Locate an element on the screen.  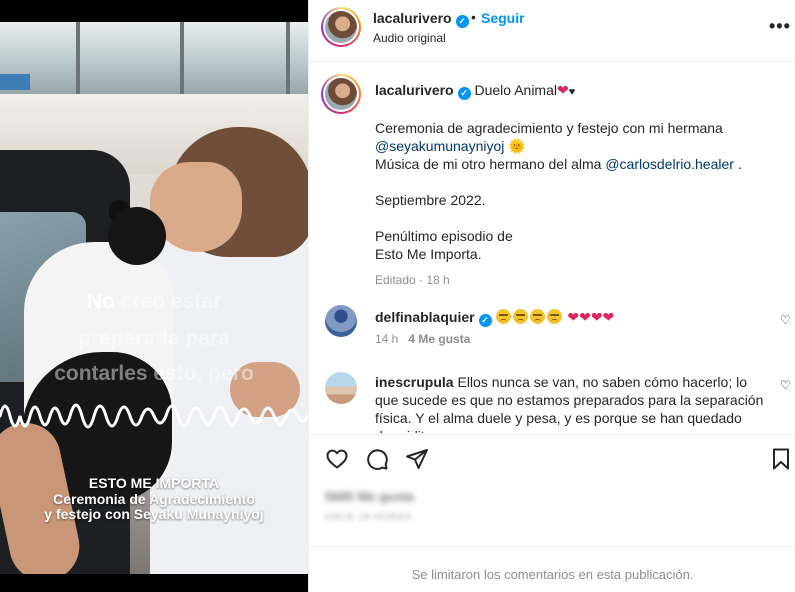
sad-emojis is located at coordinates (531, 317).